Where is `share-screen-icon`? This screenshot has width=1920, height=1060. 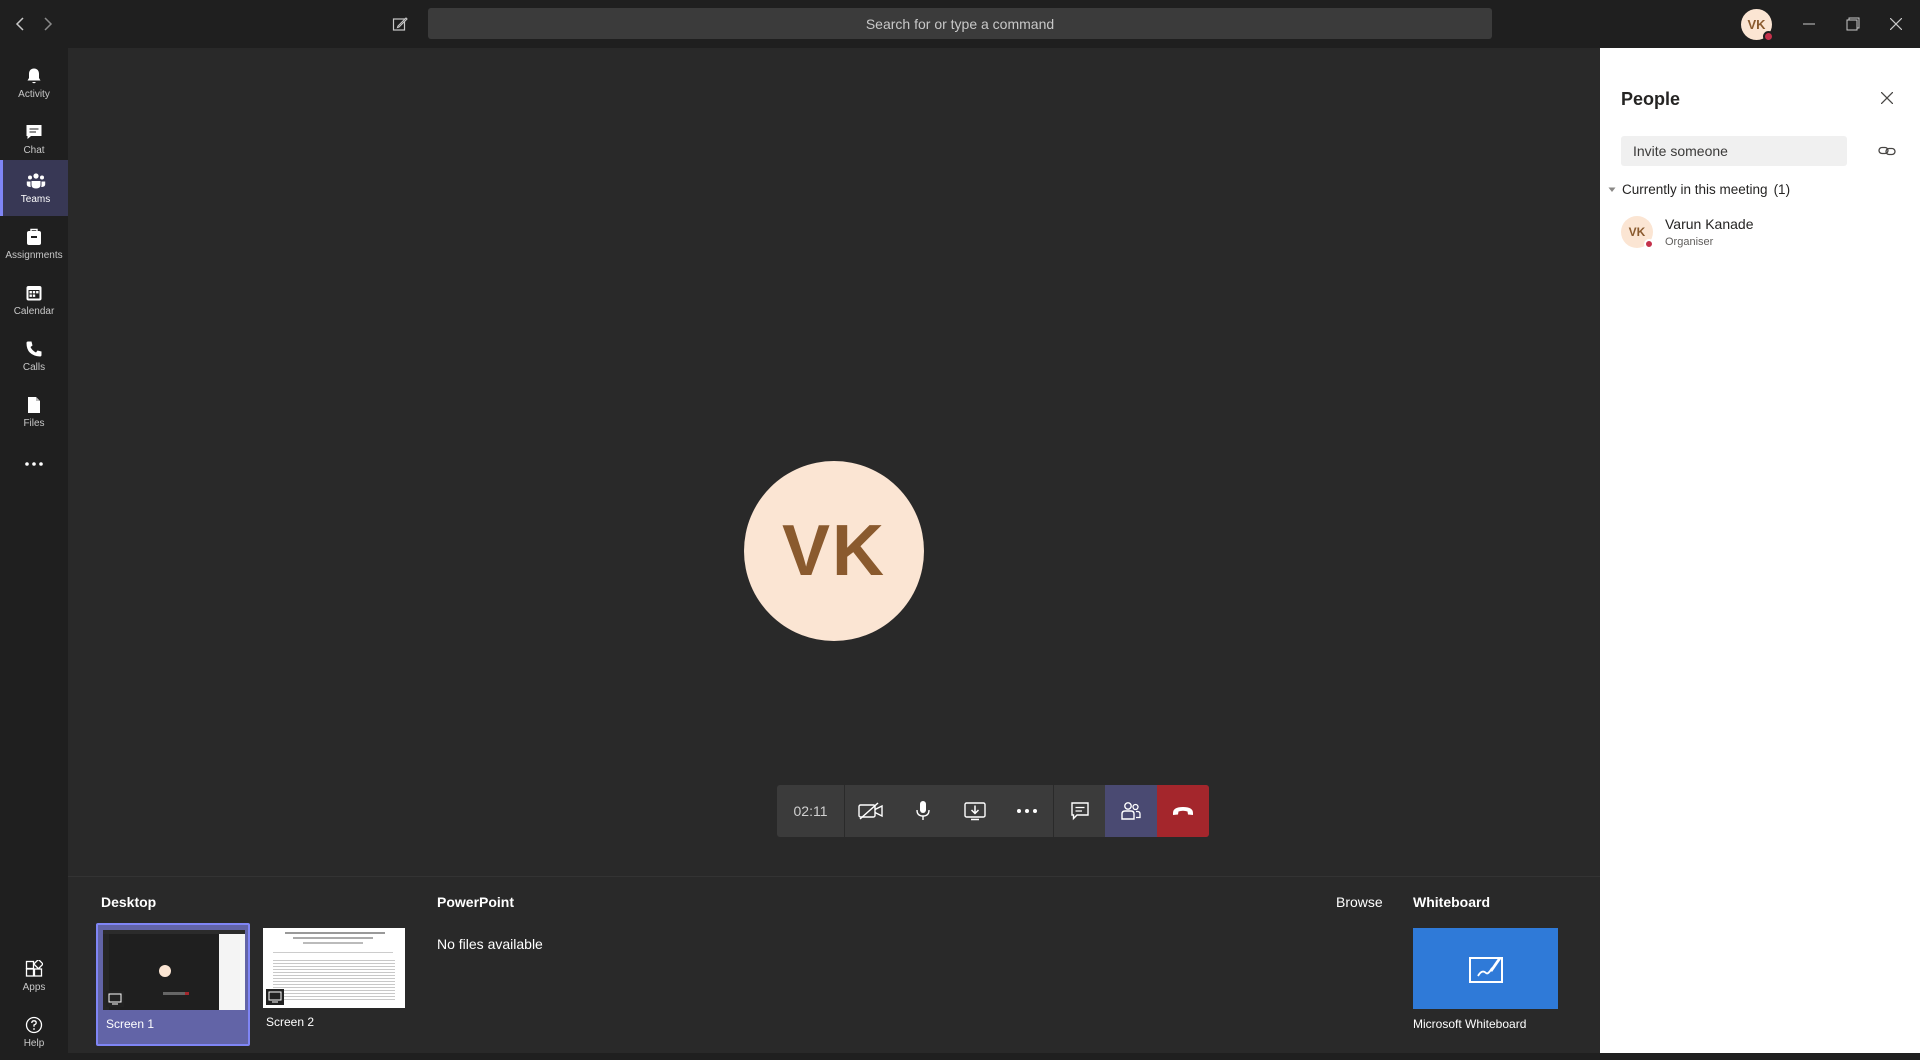 share-screen-icon is located at coordinates (975, 811).